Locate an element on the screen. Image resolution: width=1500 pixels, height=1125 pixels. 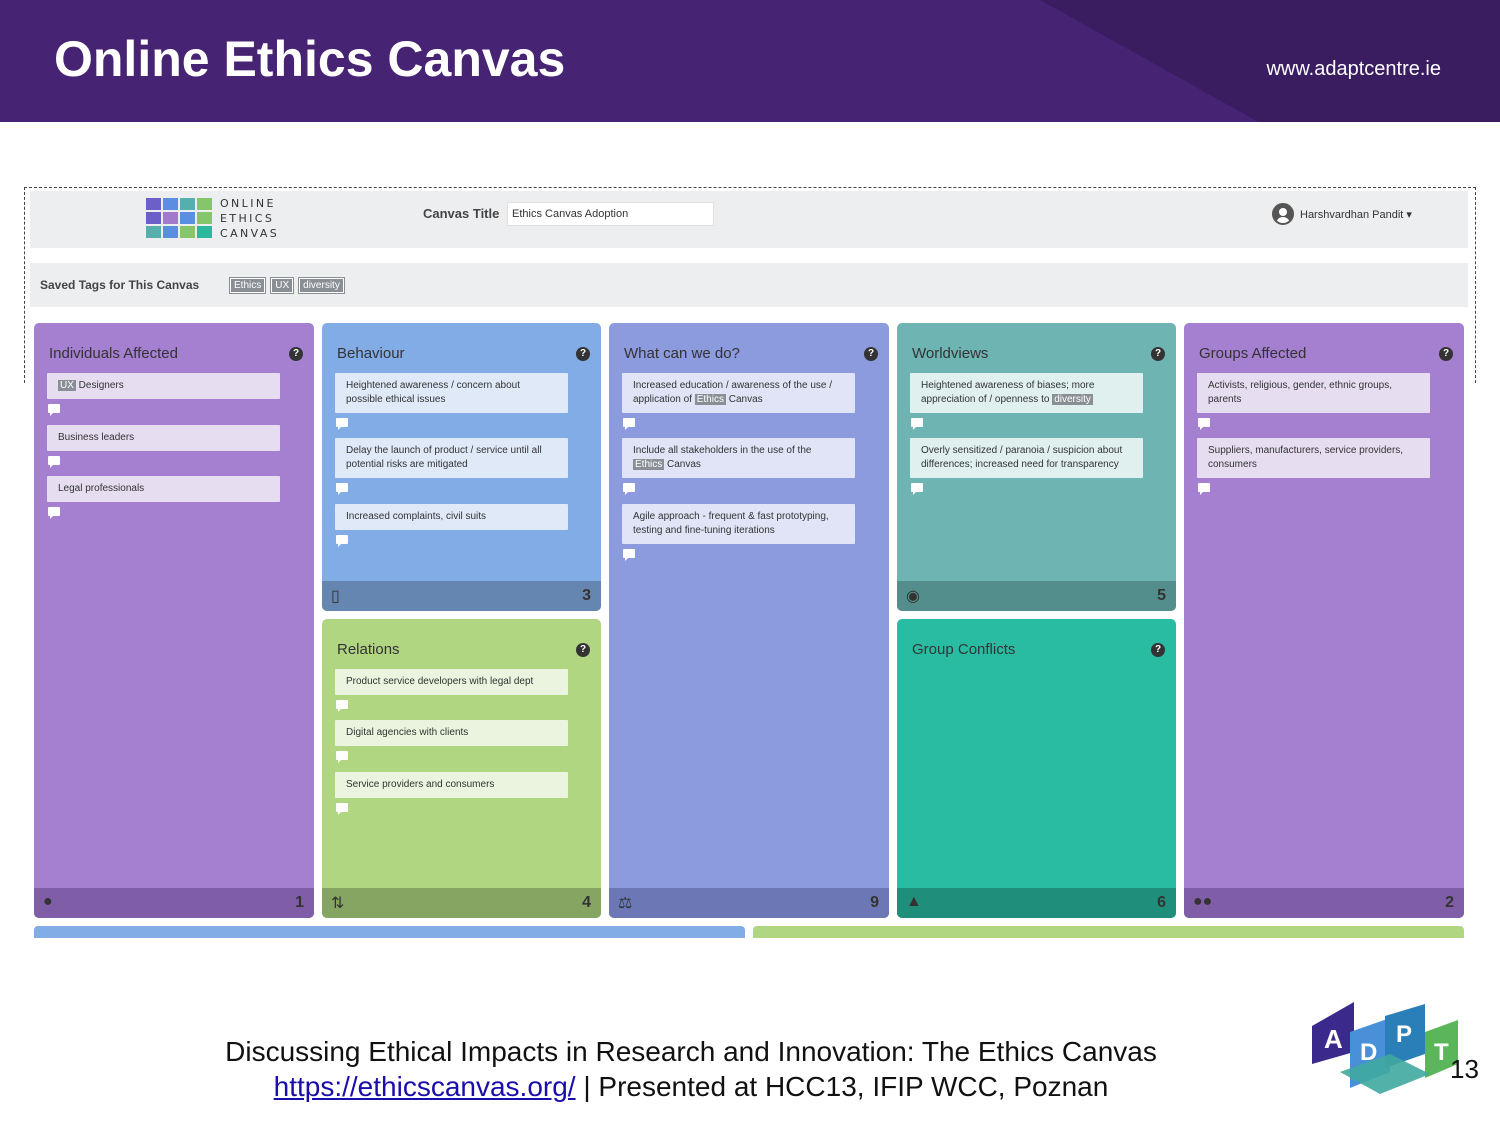
card-title: Group Conflicts is located at coordinates (964, 649).